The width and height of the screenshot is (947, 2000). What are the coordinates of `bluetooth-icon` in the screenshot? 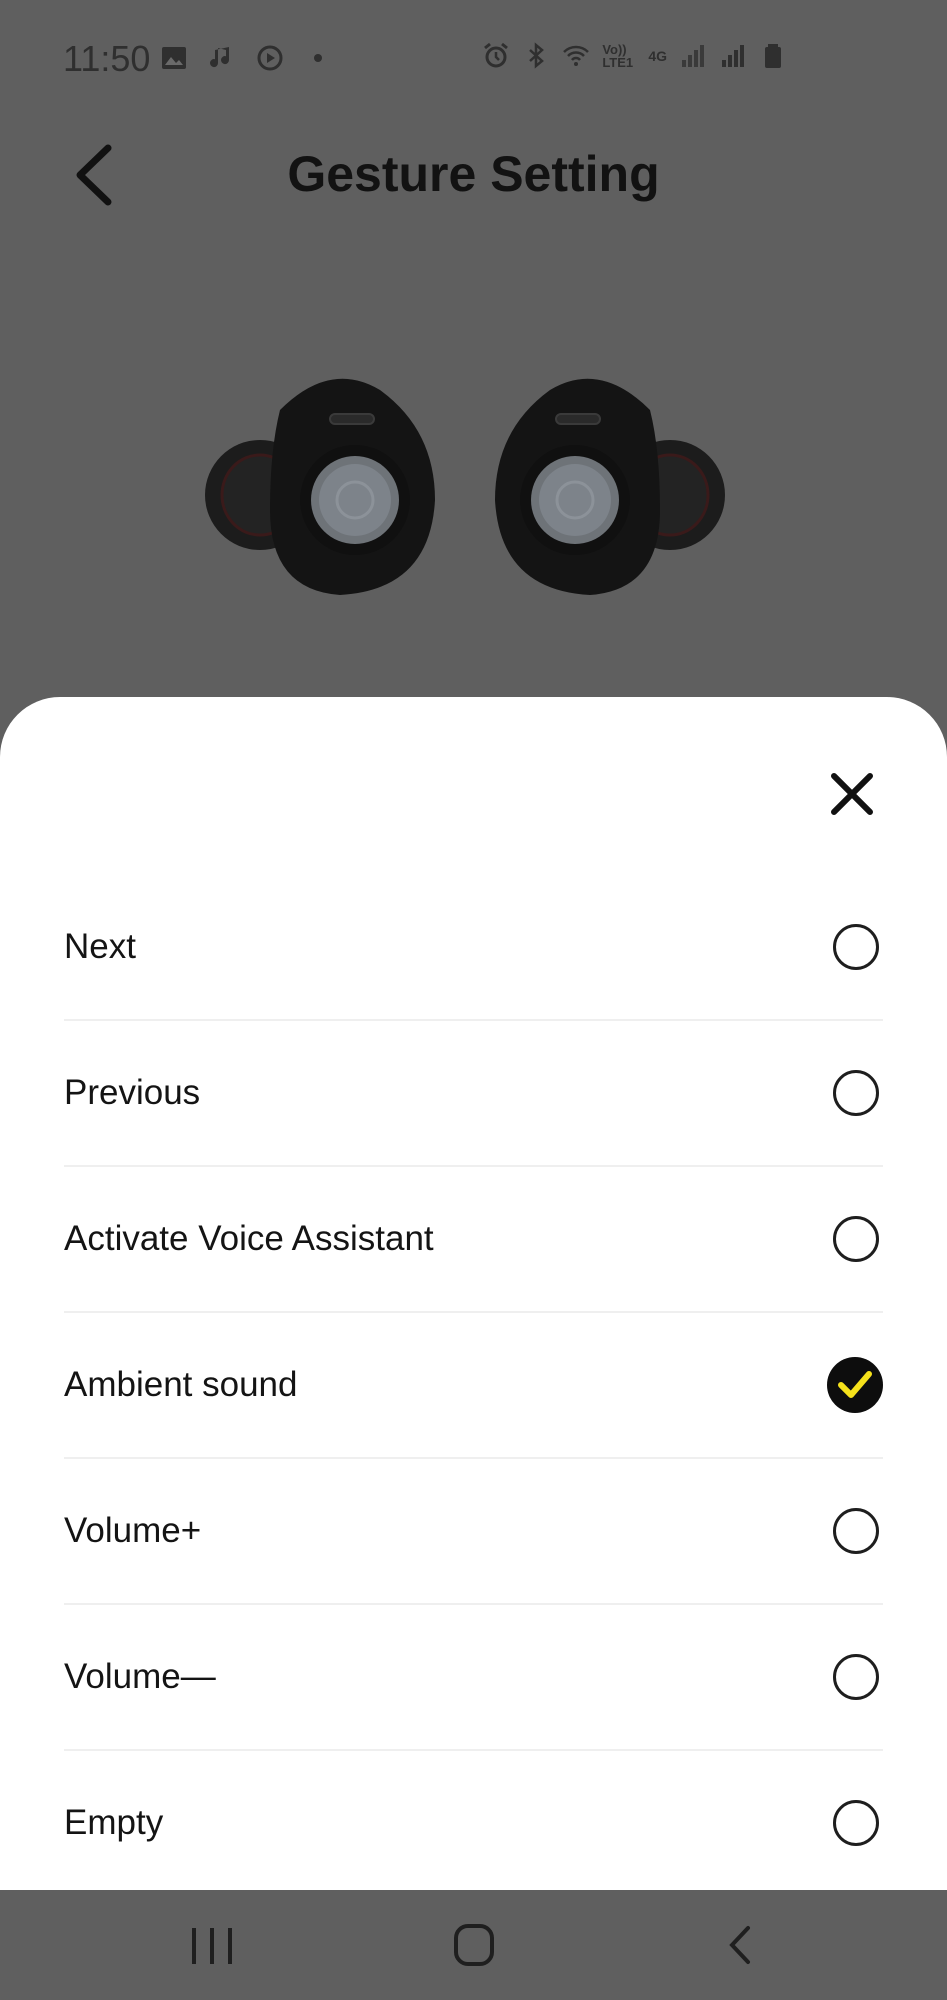 It's located at (537, 55).